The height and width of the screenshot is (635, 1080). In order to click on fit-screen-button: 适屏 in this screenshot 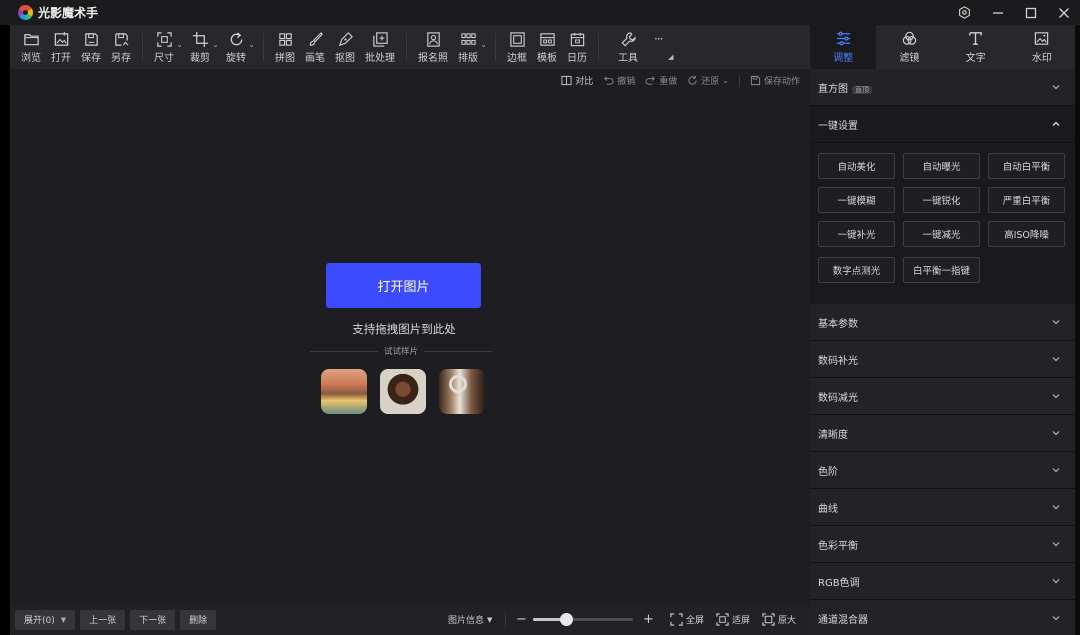, I will do `click(733, 619)`.